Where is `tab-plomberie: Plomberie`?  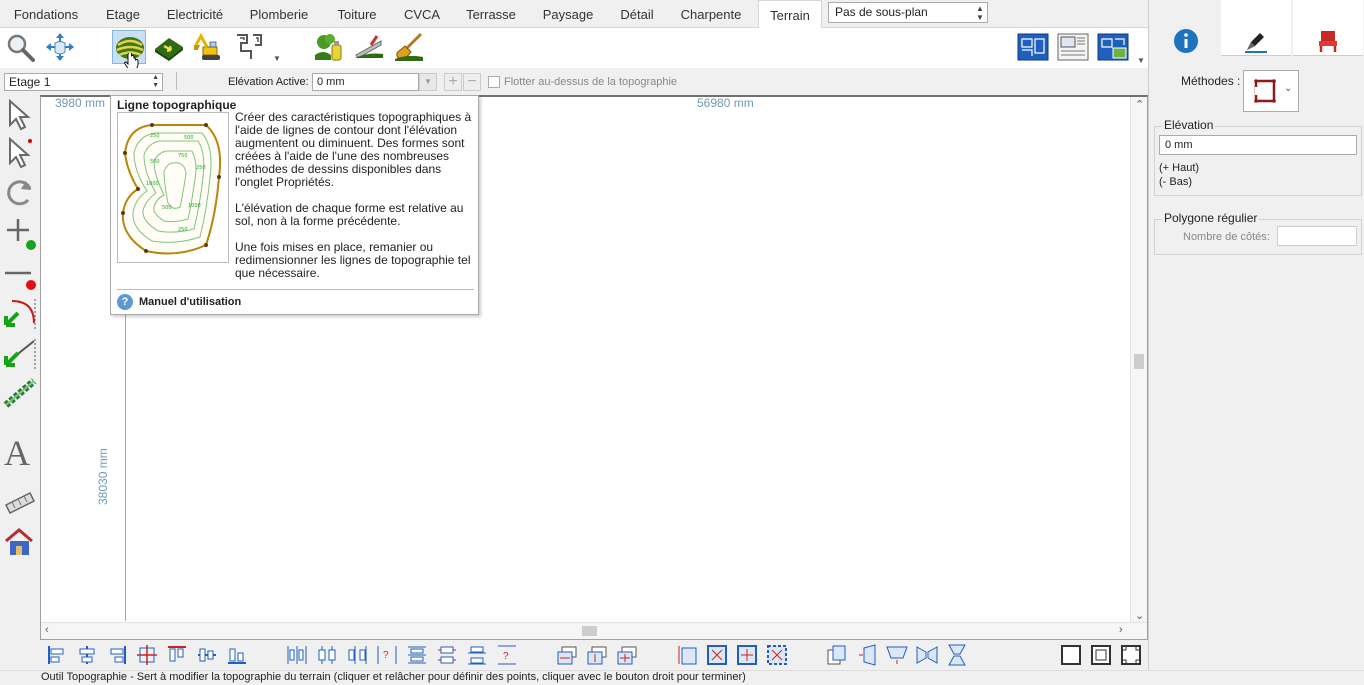
tab-plomberie: Plomberie is located at coordinates (279, 14).